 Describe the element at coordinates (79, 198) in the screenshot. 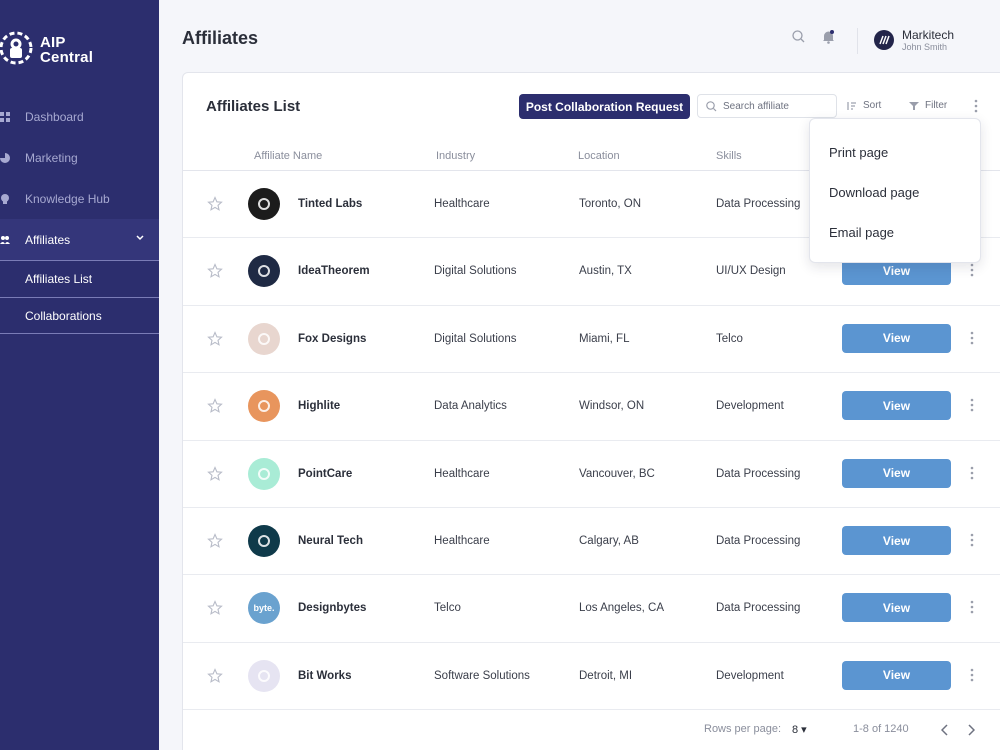

I see `sidebar-item-knowledge-hub: Knowledge Hub` at that location.